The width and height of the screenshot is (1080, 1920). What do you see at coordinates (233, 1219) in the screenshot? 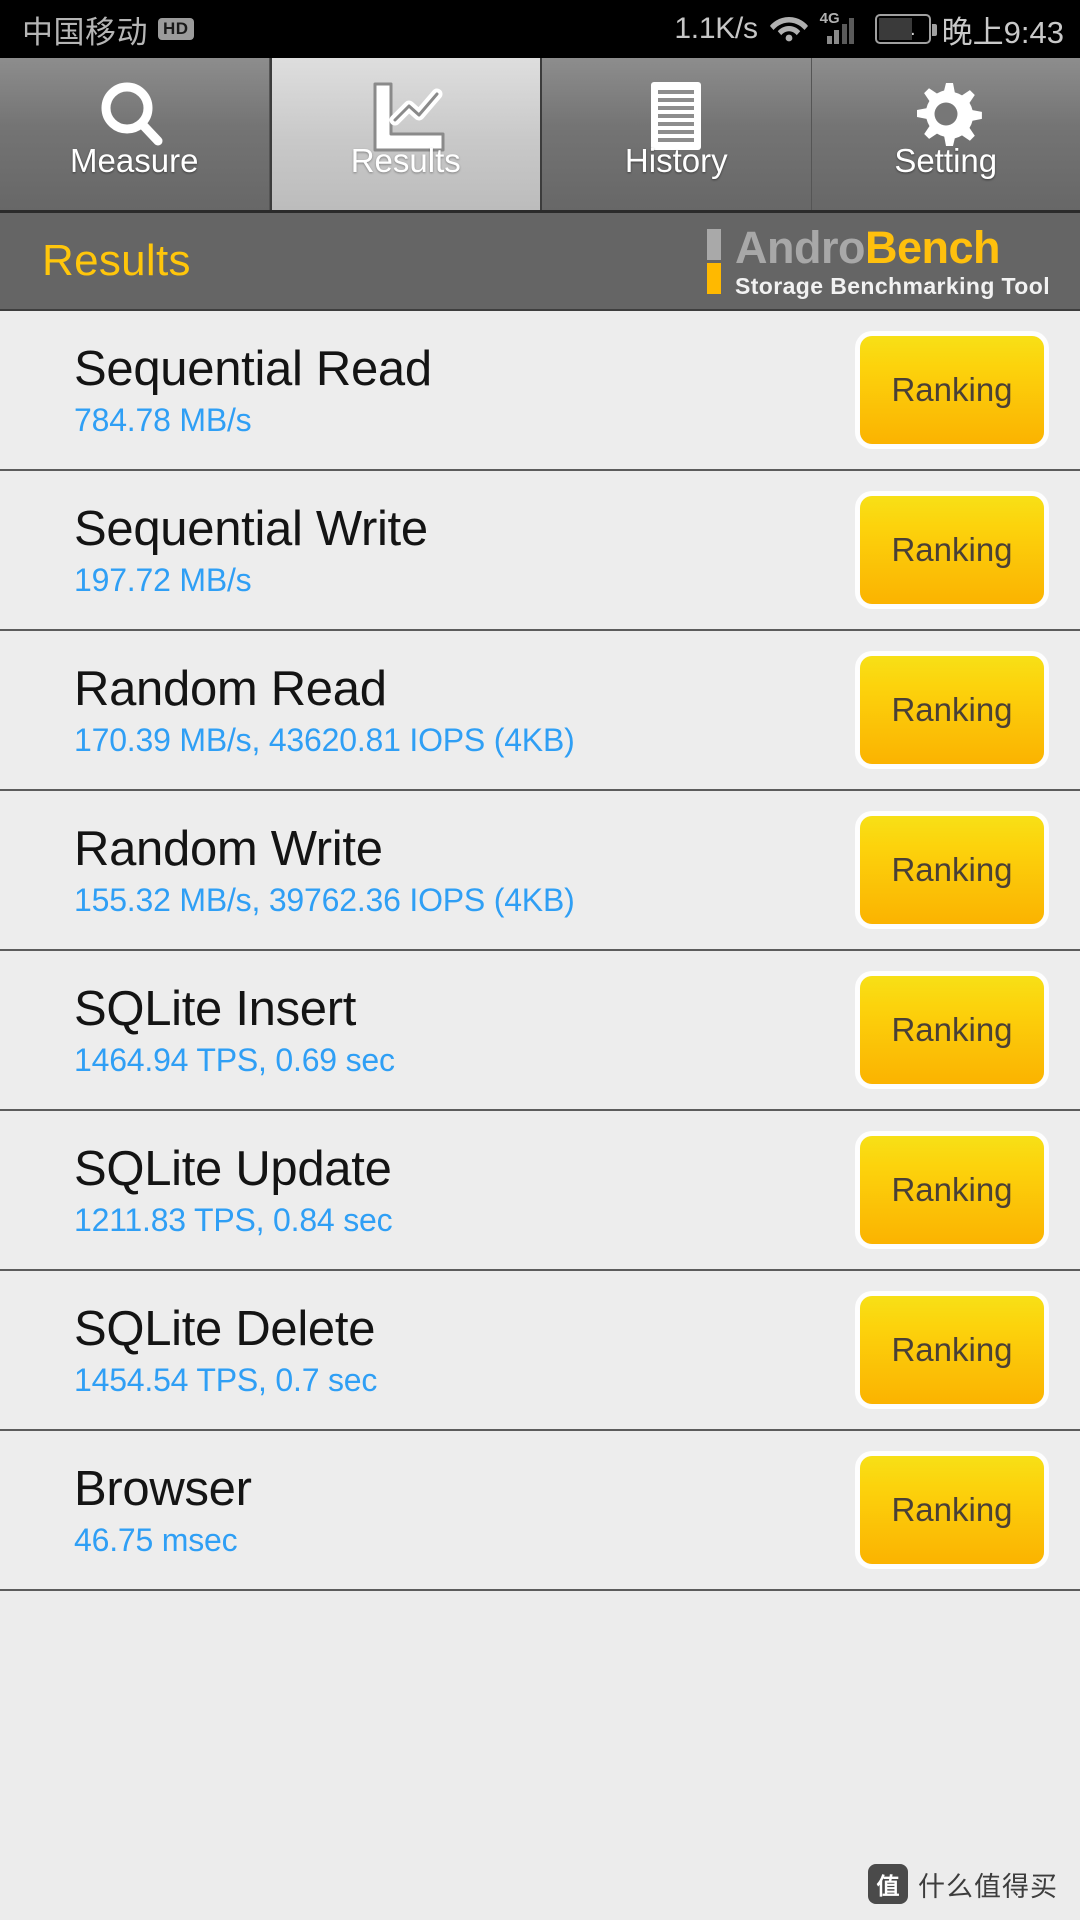
I see `row-value: 1211.83 TPS, 0.84 sec` at bounding box center [233, 1219].